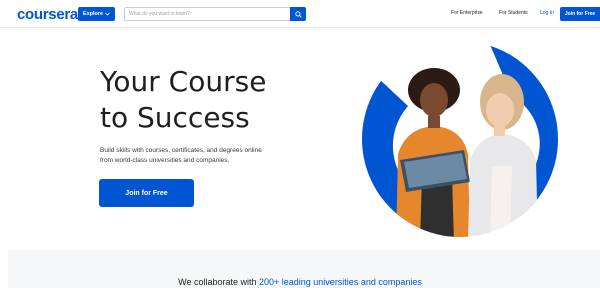 The width and height of the screenshot is (600, 288). What do you see at coordinates (467, 13) in the screenshot?
I see `for-enterprise-link: For Enterprise` at bounding box center [467, 13].